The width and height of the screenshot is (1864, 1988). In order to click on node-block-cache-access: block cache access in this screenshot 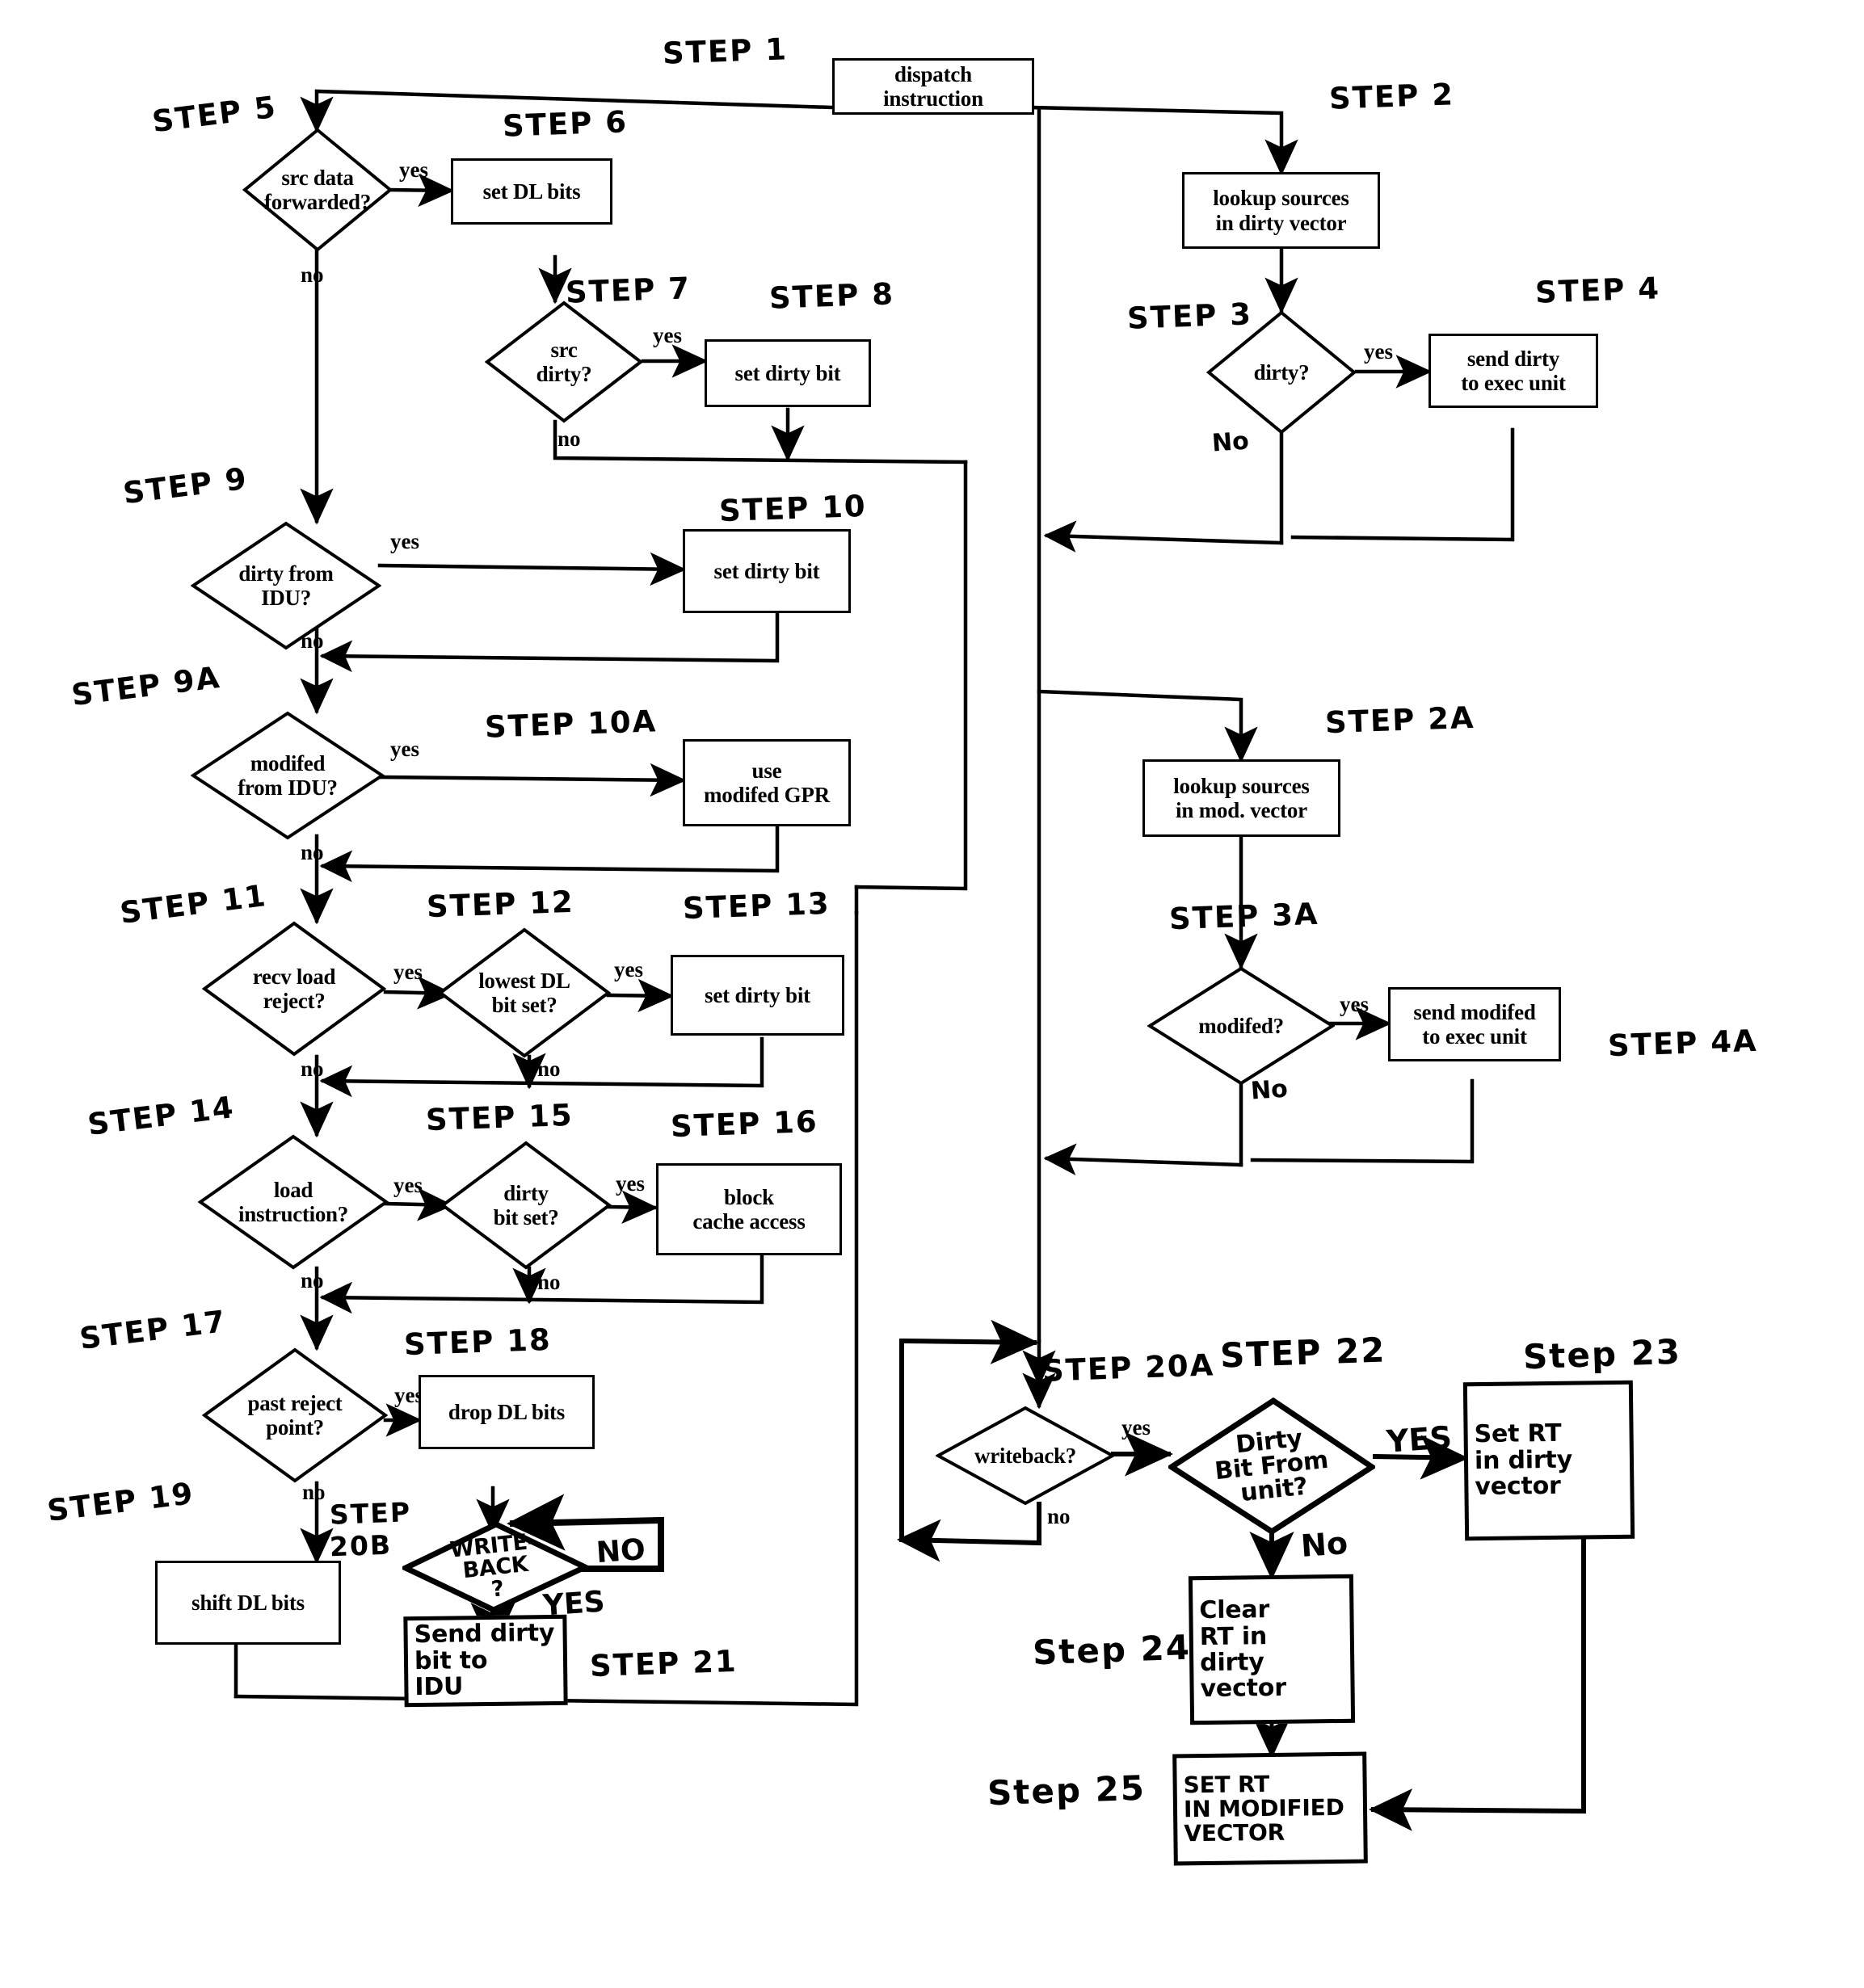, I will do `click(749, 1209)`.